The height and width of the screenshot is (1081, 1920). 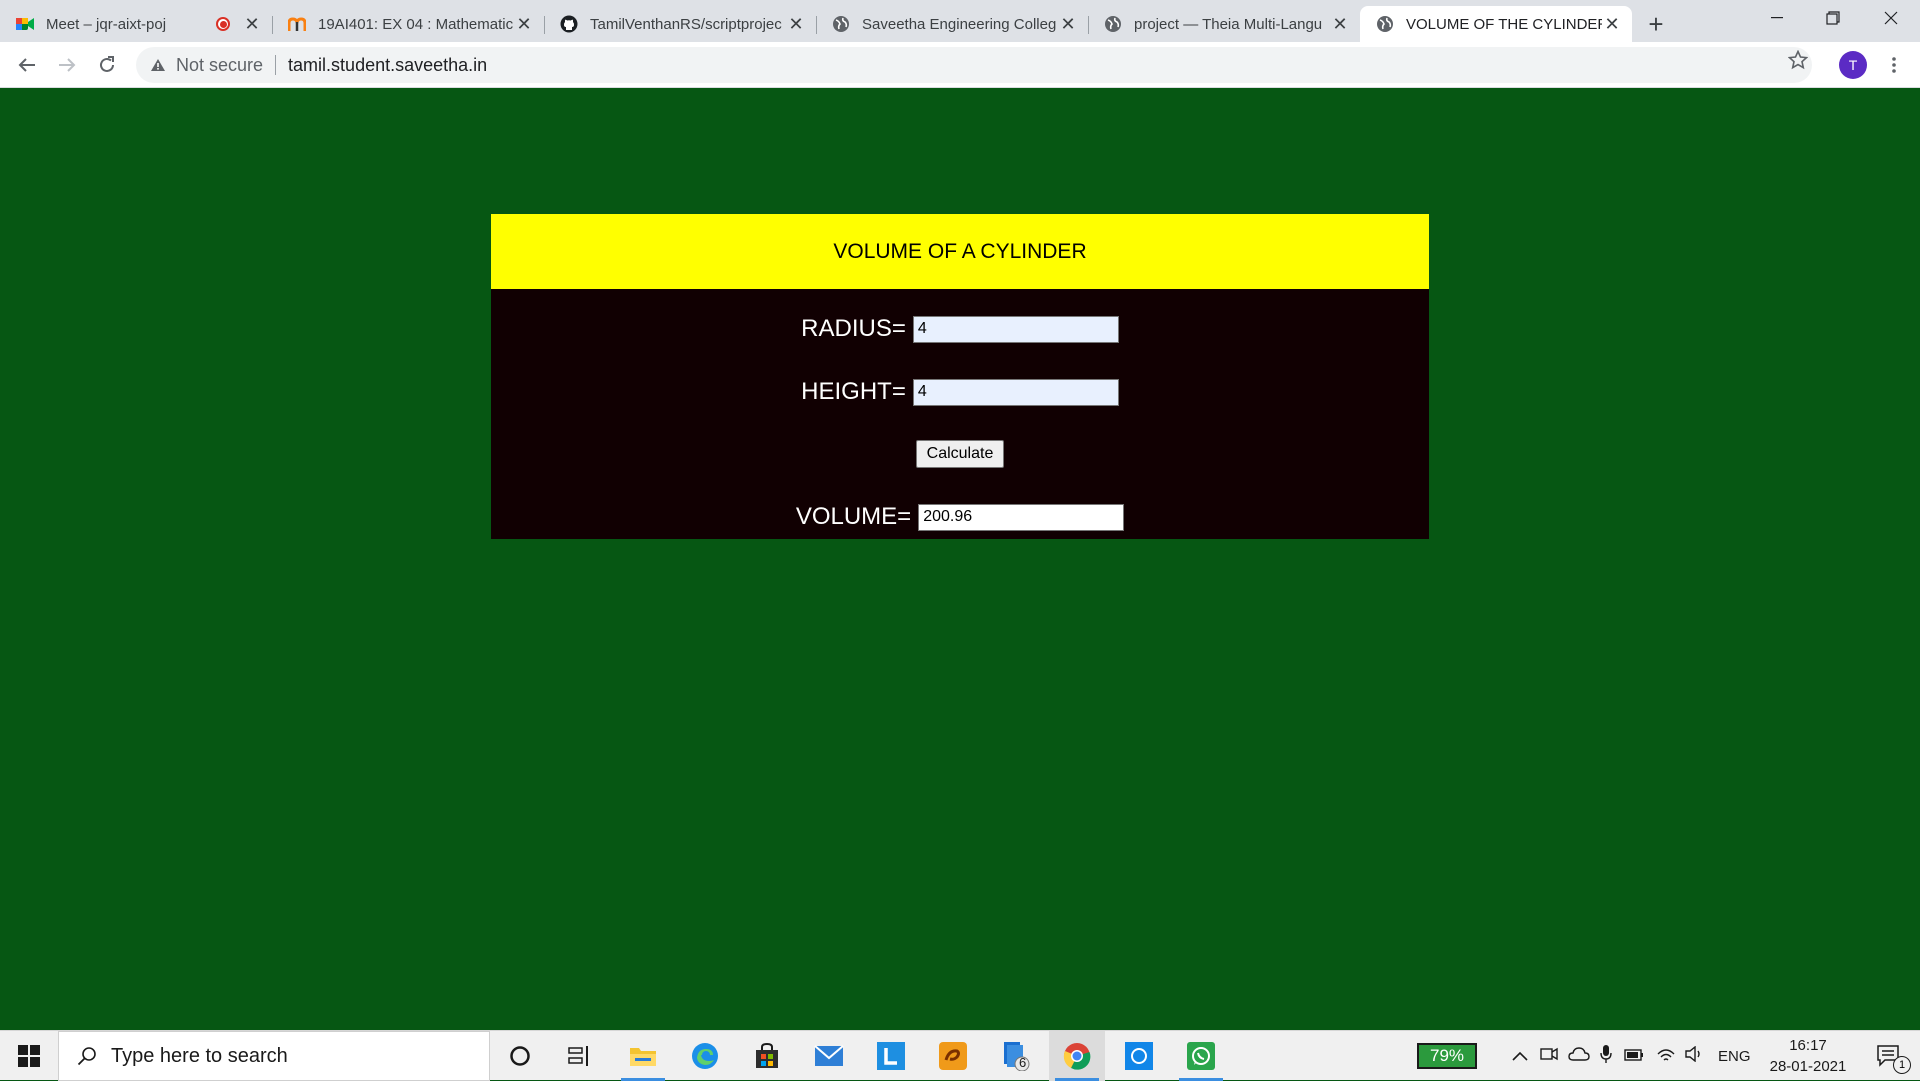 What do you see at coordinates (1808, 1066) in the screenshot?
I see `clock-date: 28-01-2021` at bounding box center [1808, 1066].